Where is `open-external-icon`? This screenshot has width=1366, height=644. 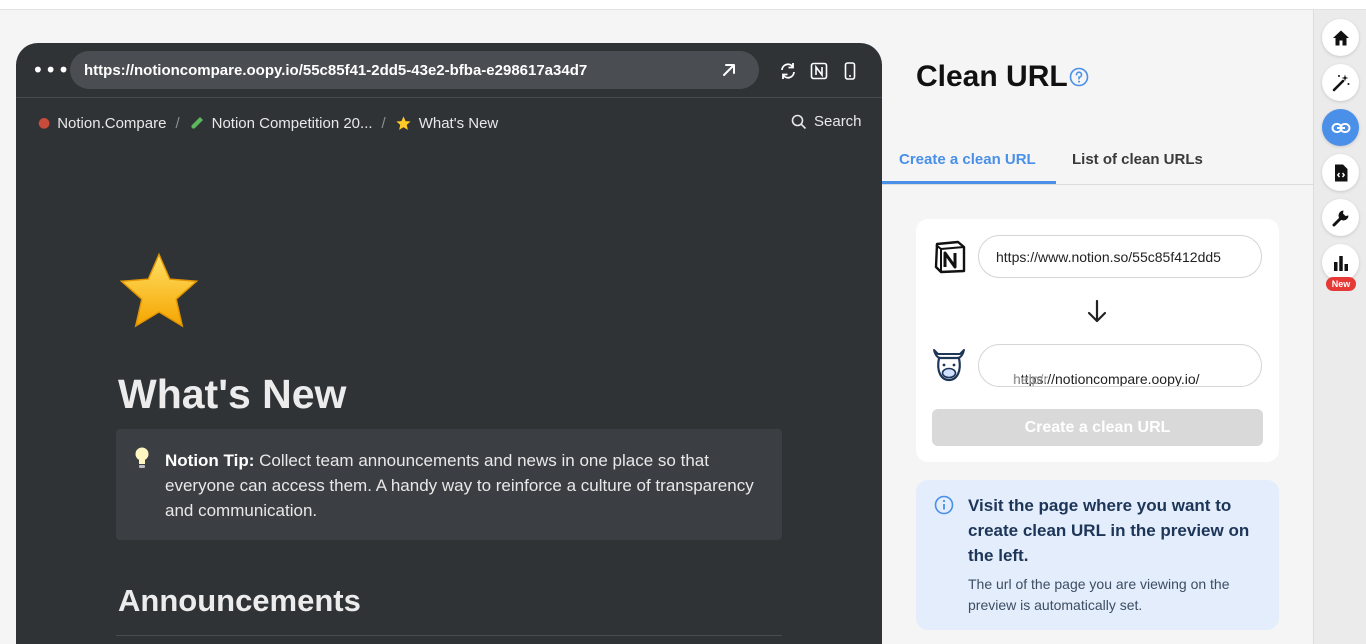
open-external-icon is located at coordinates (729, 70).